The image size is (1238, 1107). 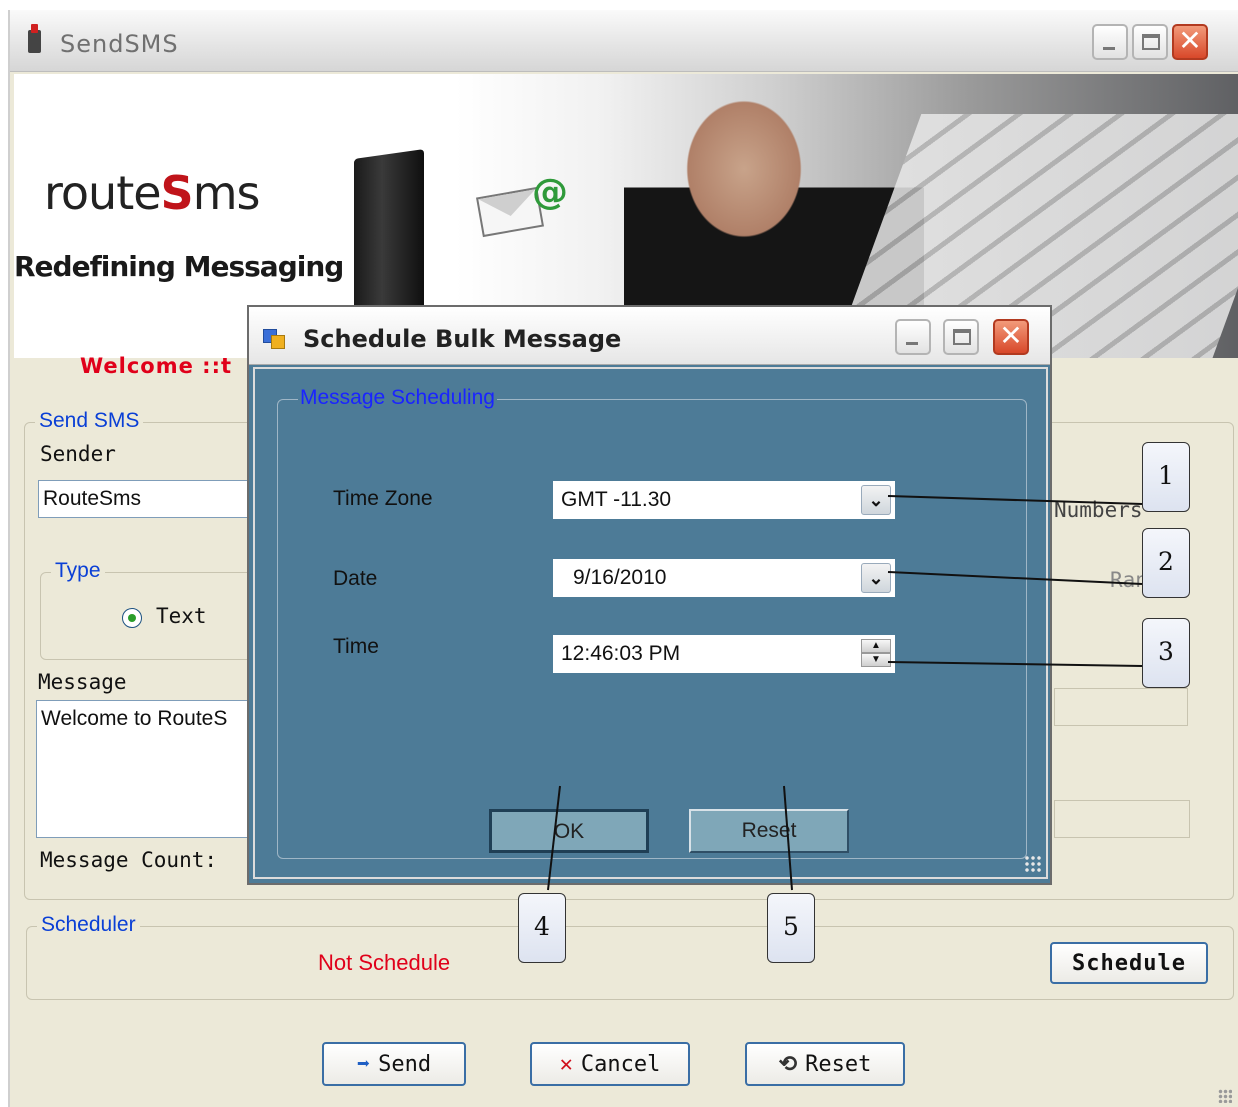 I want to click on callout-2: 2, so click(x=1166, y=563).